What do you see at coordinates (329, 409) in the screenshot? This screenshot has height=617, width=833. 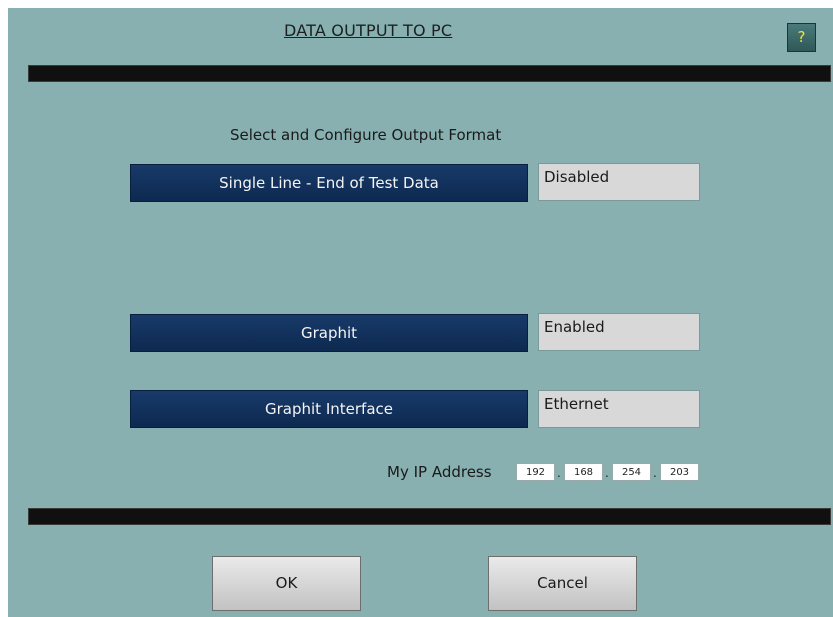 I see `graphit-interface-button: Graphit Interface` at bounding box center [329, 409].